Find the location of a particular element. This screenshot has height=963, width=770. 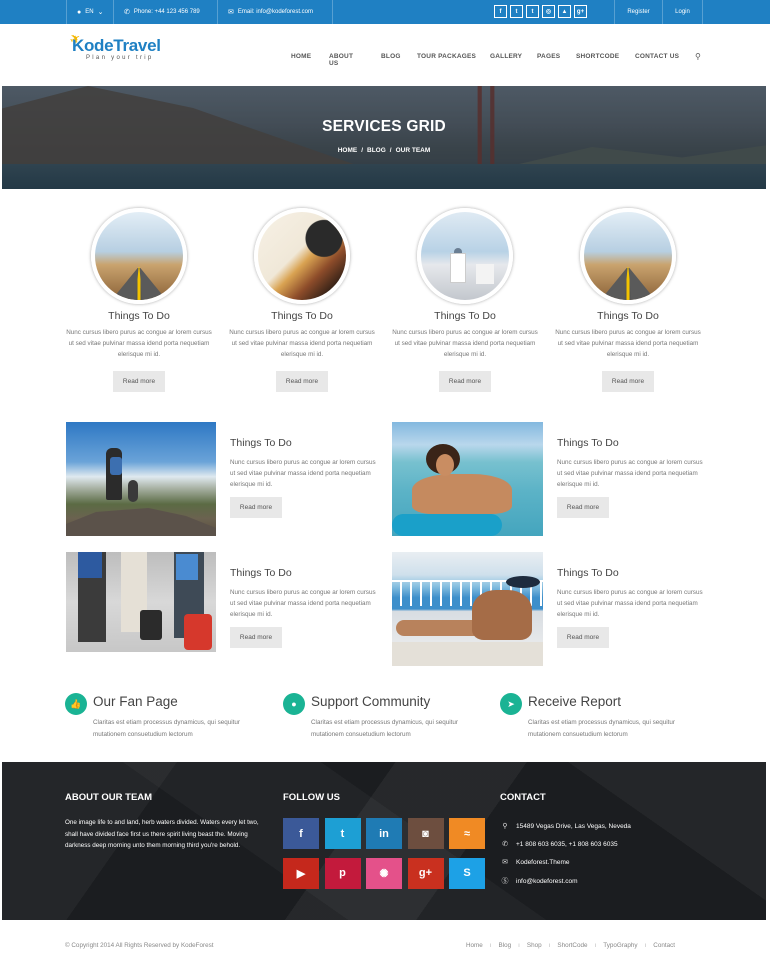

footer-link-shop: Shop is located at coordinates (534, 945).